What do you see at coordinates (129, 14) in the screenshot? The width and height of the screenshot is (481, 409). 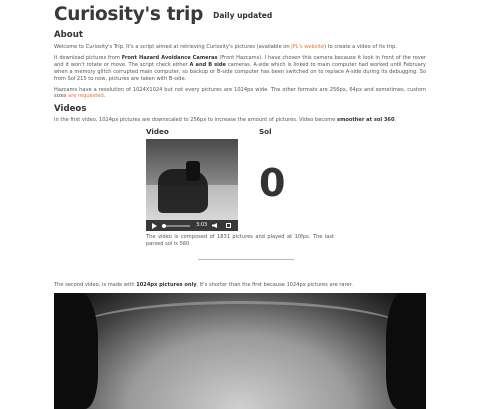 I see `site-title: Curiosity's trip` at bounding box center [129, 14].